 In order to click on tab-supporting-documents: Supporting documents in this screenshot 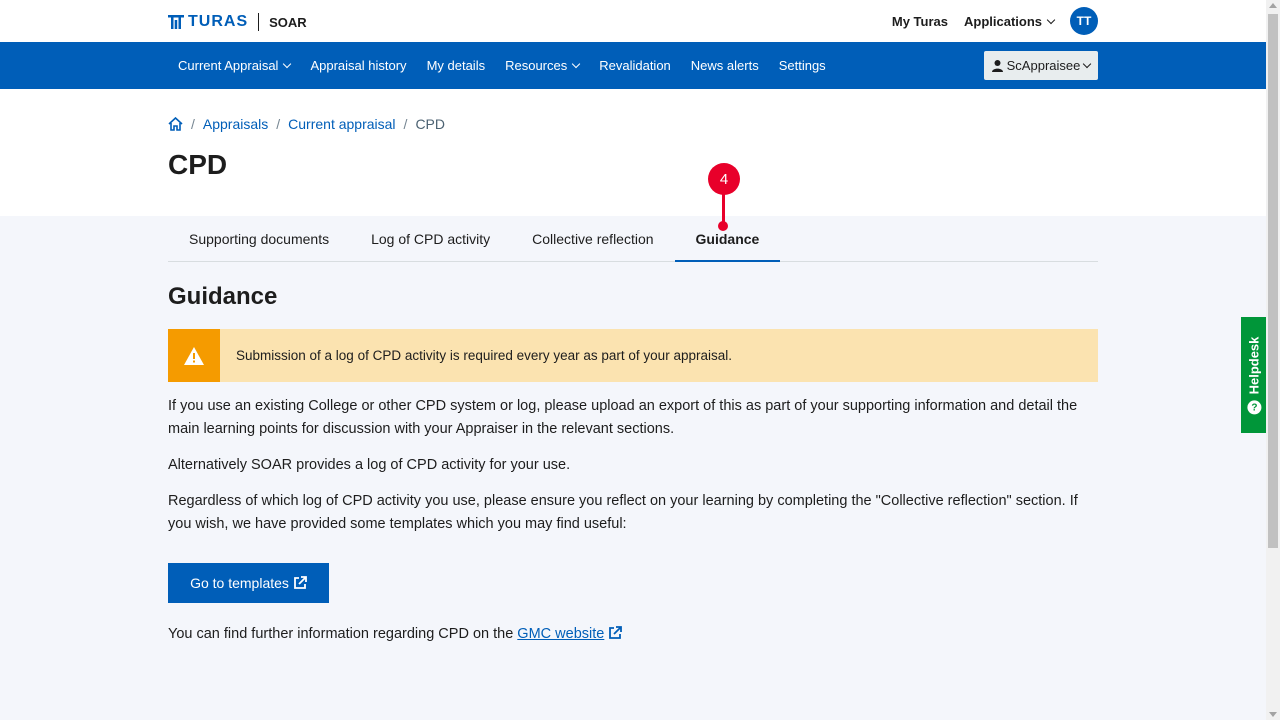, I will do `click(259, 239)`.